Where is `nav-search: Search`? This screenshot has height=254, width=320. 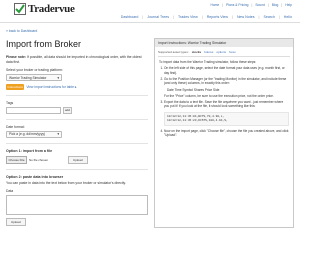 nav-search: Search is located at coordinates (268, 17).